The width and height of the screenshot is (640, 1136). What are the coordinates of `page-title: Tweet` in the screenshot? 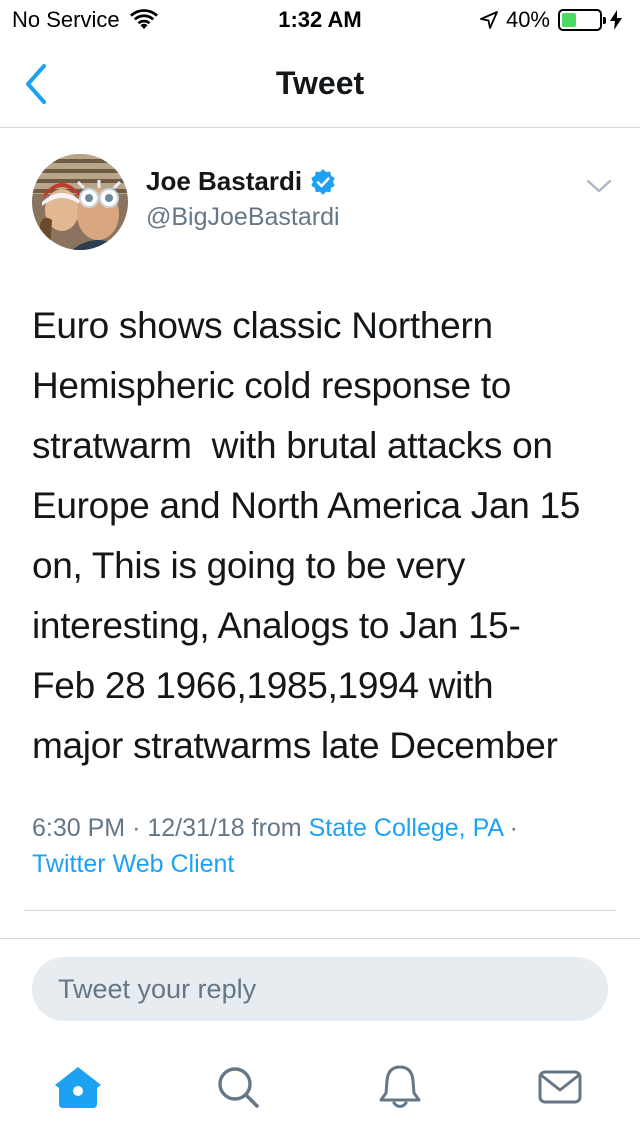 It's located at (320, 83).